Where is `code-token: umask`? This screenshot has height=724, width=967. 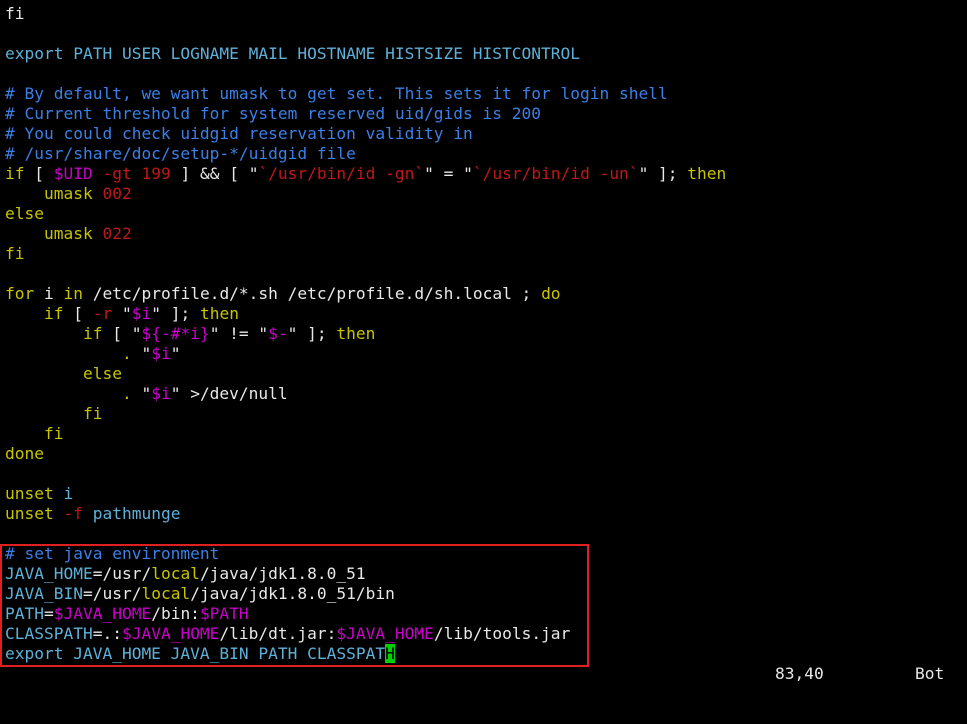 code-token: umask is located at coordinates (54, 233).